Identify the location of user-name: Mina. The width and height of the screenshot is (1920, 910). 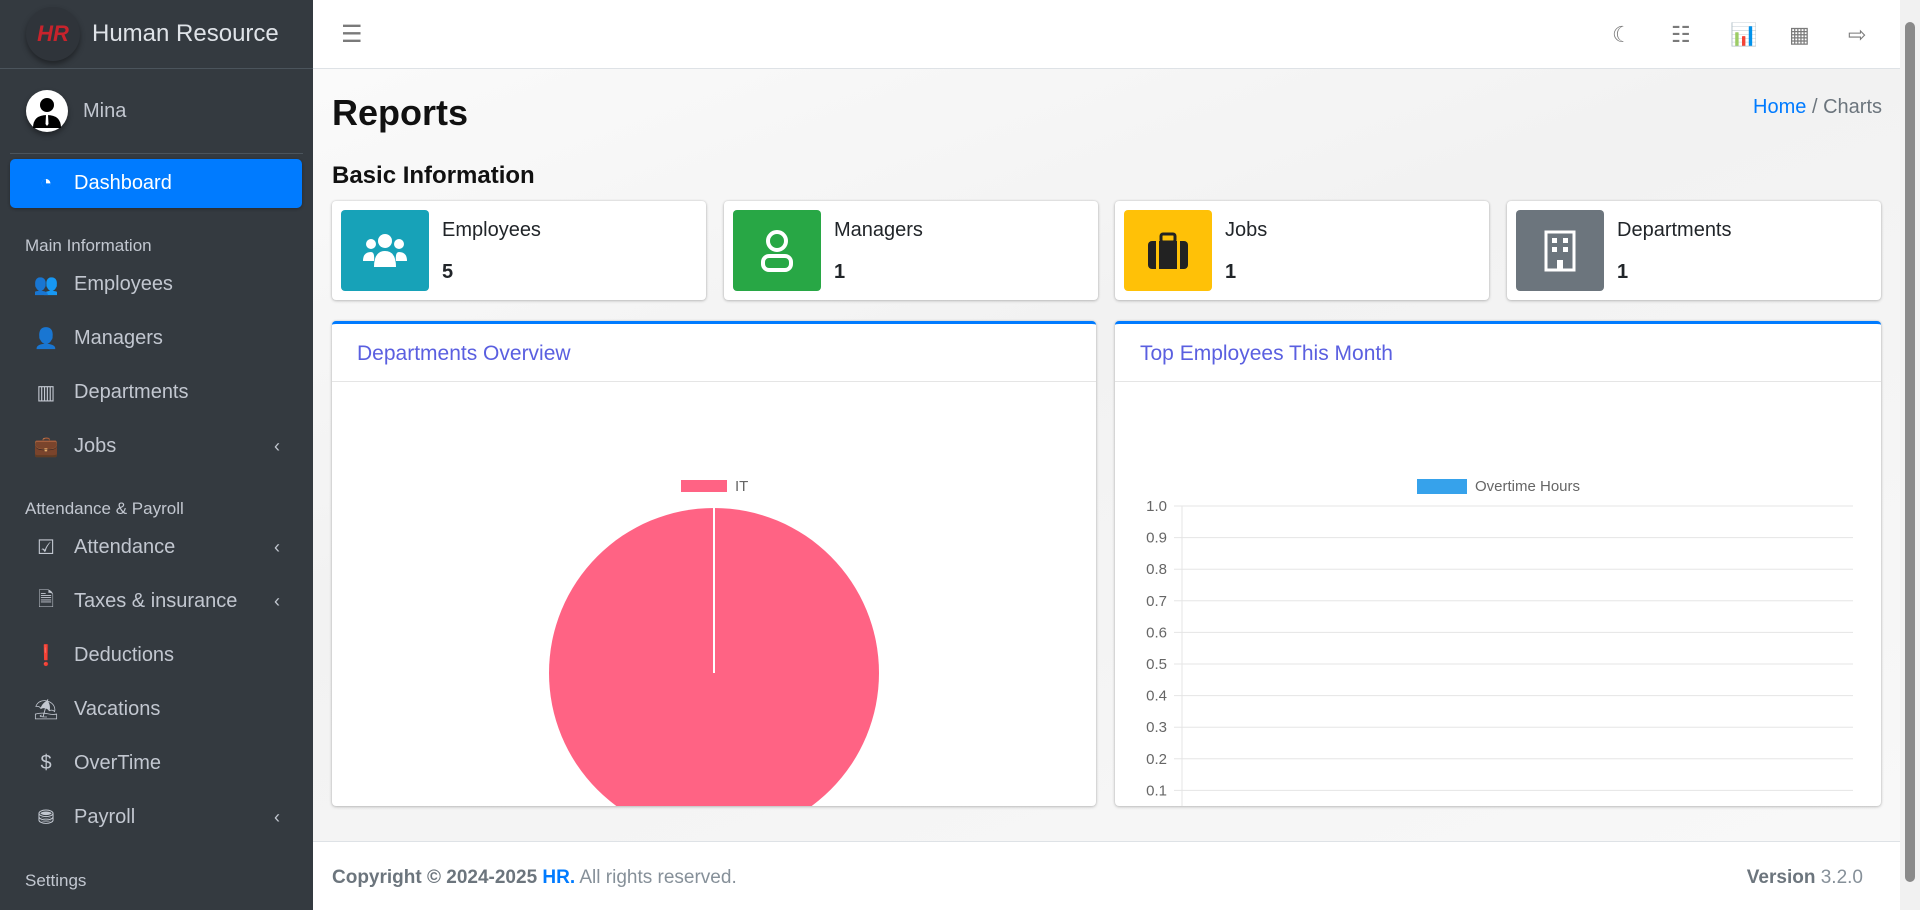
(104, 111).